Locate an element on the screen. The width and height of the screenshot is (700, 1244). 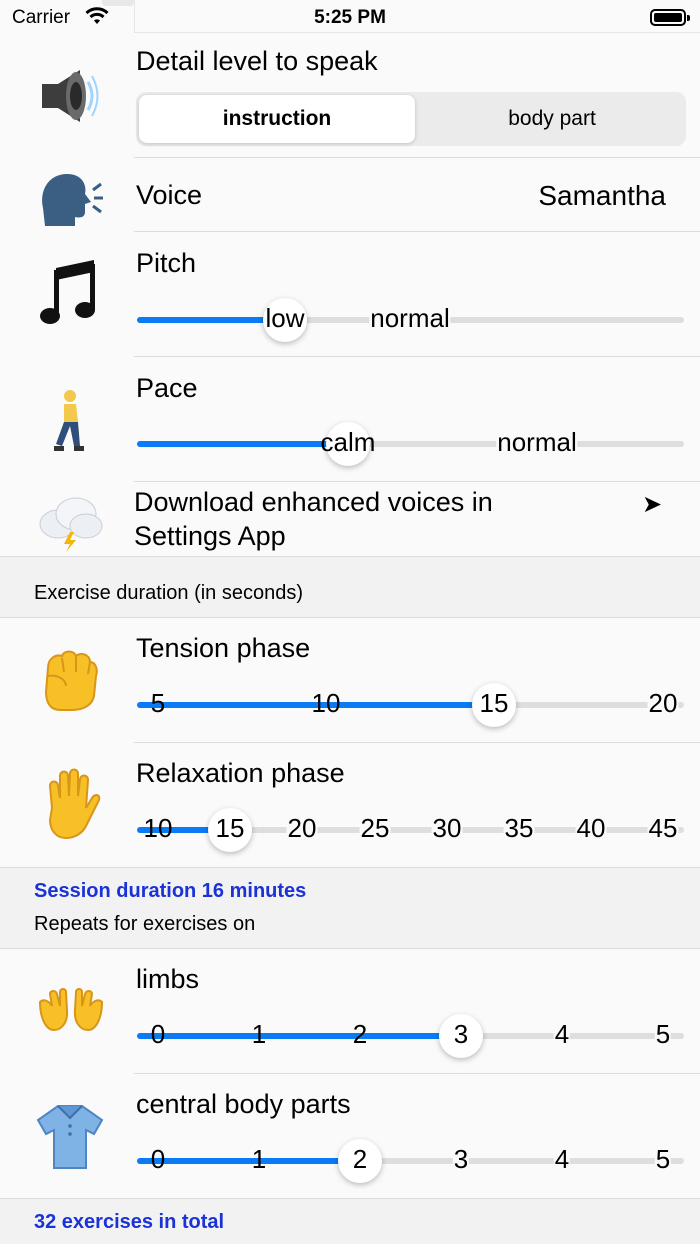
central-slider-fill is located at coordinates (248, 1161).